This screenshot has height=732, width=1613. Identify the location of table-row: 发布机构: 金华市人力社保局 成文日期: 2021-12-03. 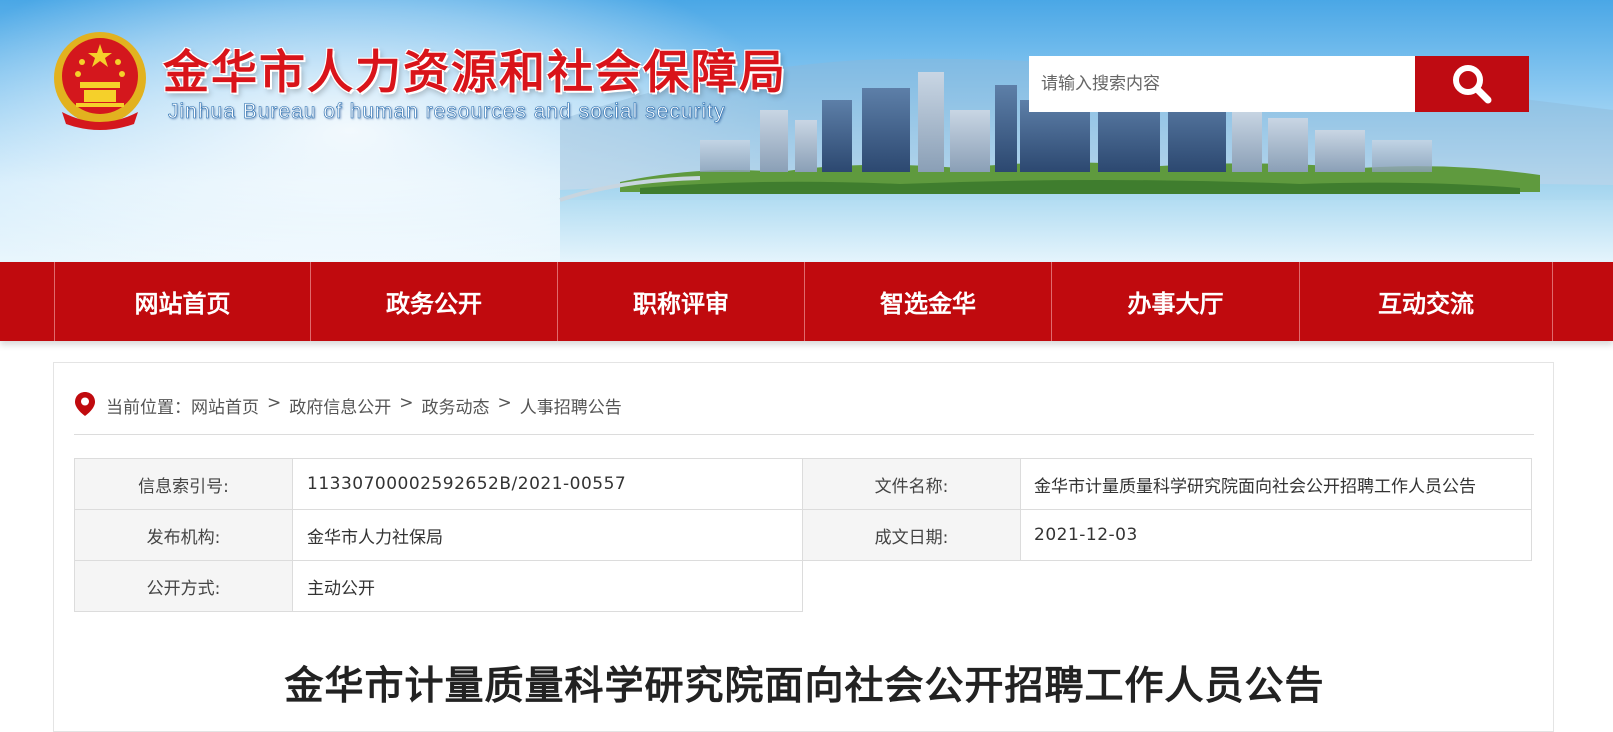
(803, 535).